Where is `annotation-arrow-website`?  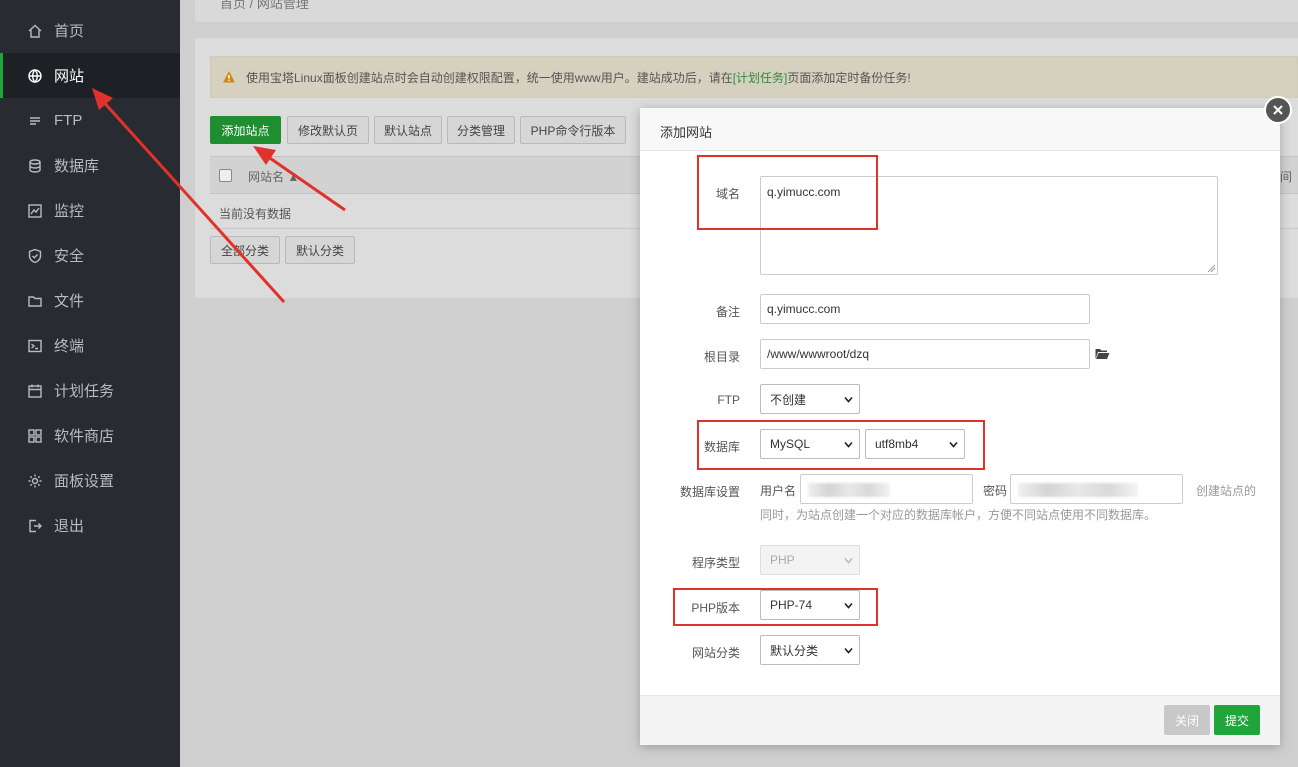 annotation-arrow-website is located at coordinates (192, 200).